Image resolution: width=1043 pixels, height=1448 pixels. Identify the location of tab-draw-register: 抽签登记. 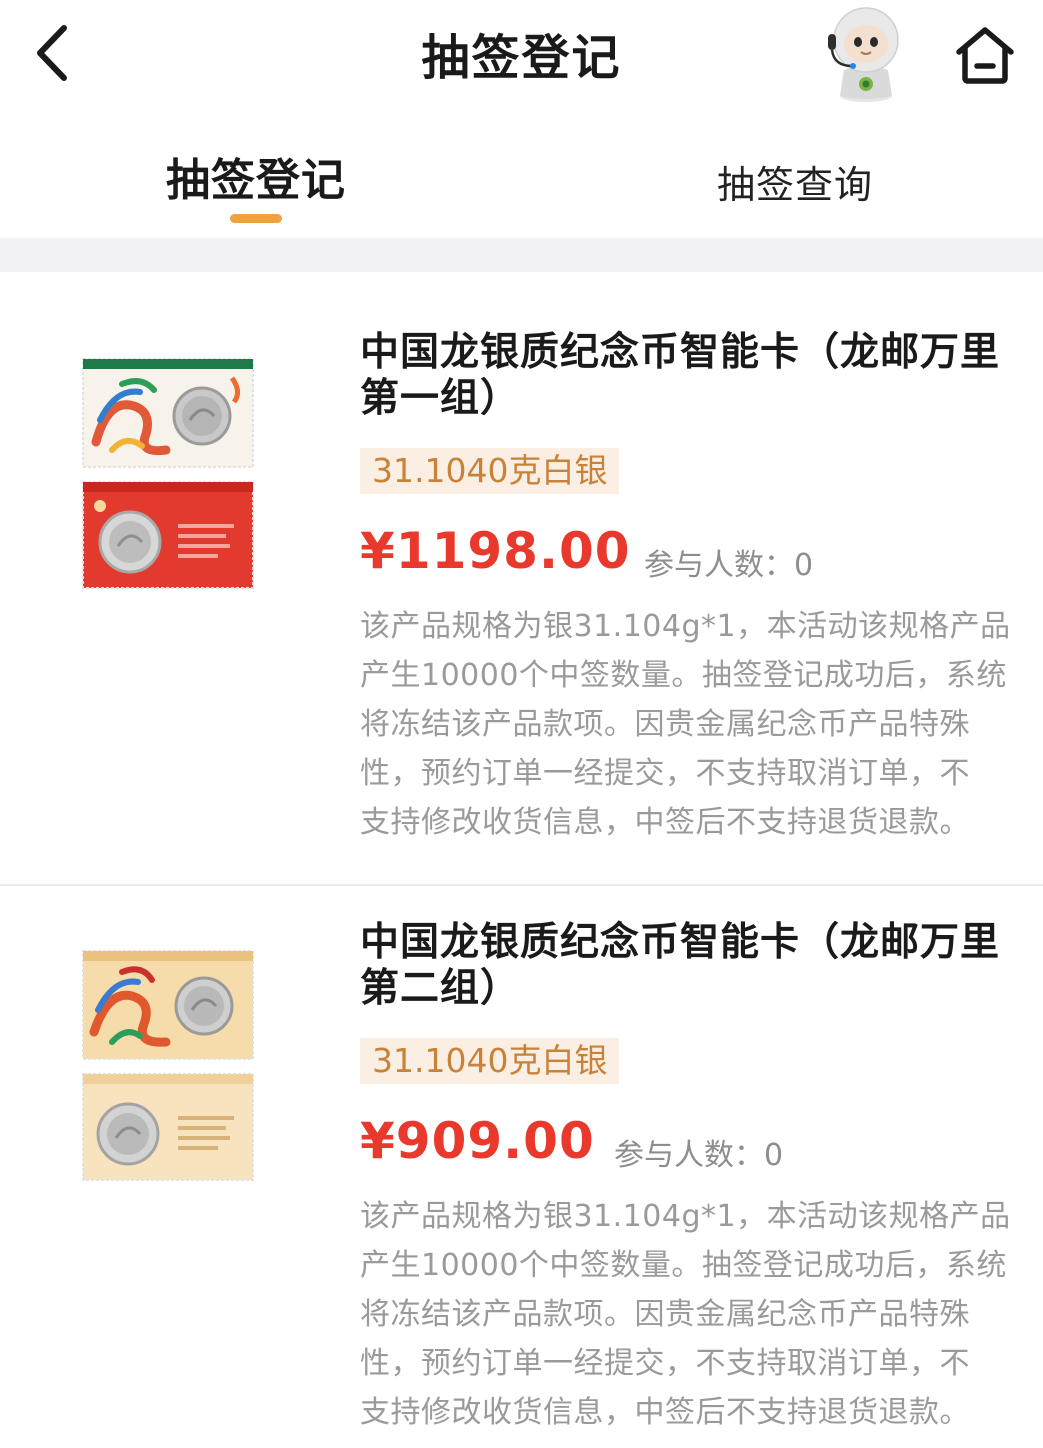
(256, 179).